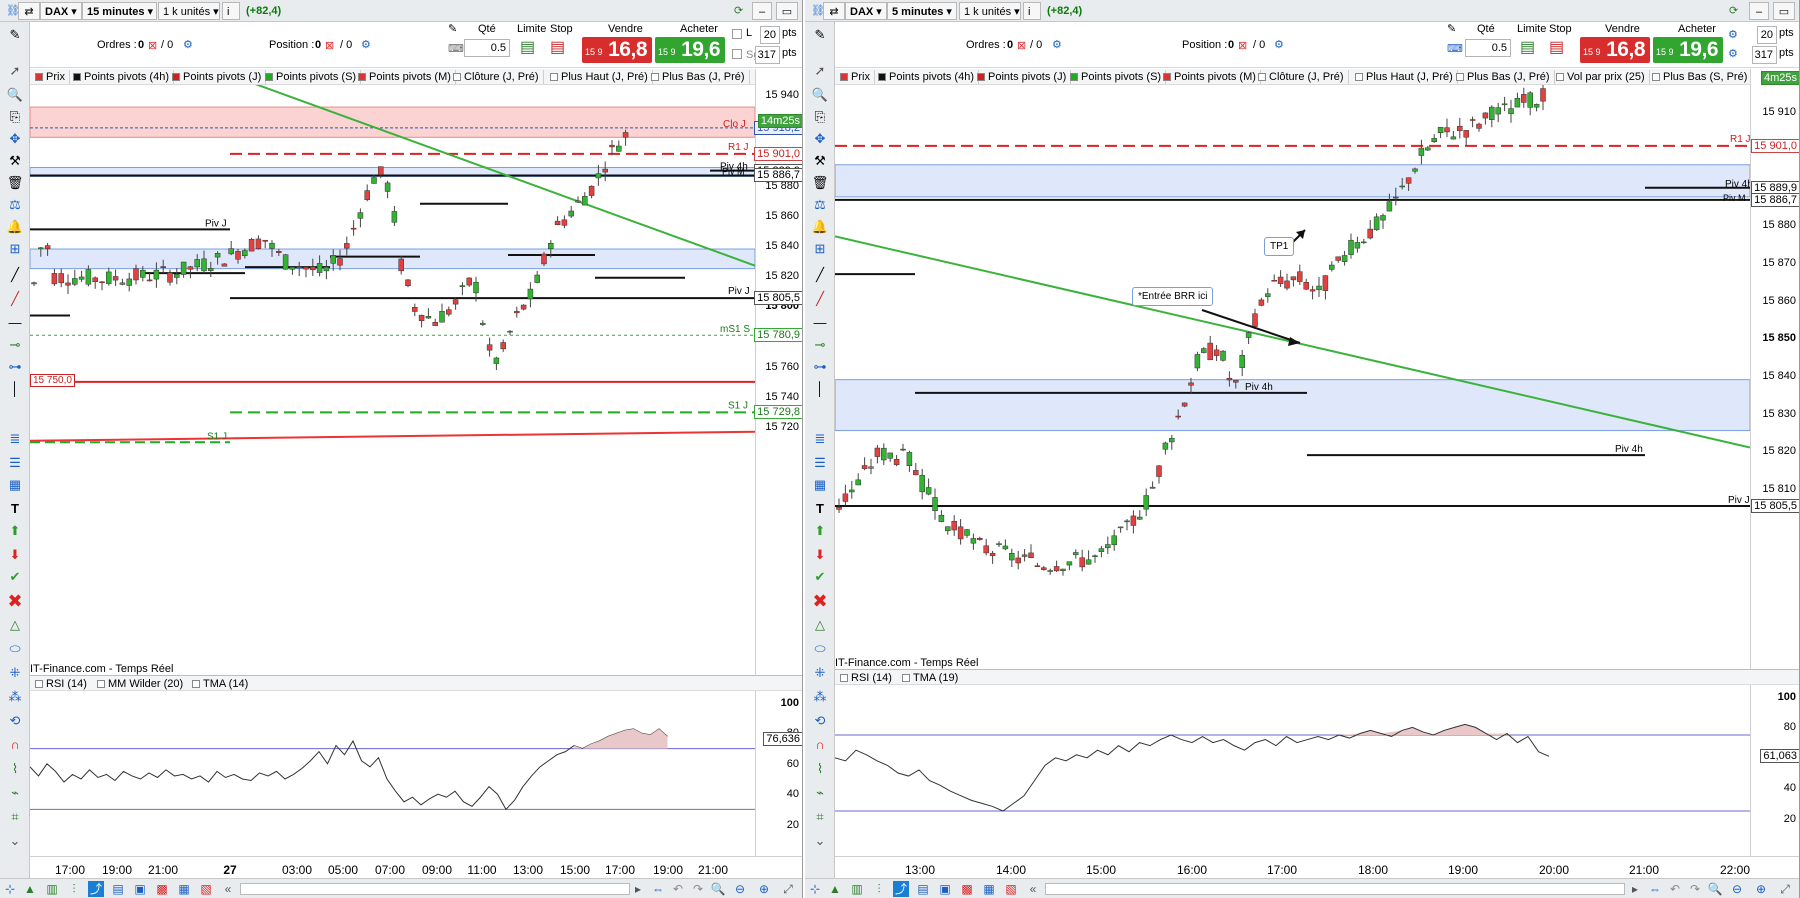 This screenshot has width=1800, height=898. Describe the element at coordinates (405, 77) in the screenshot. I see `legend-item: Points pivots (M)` at that location.